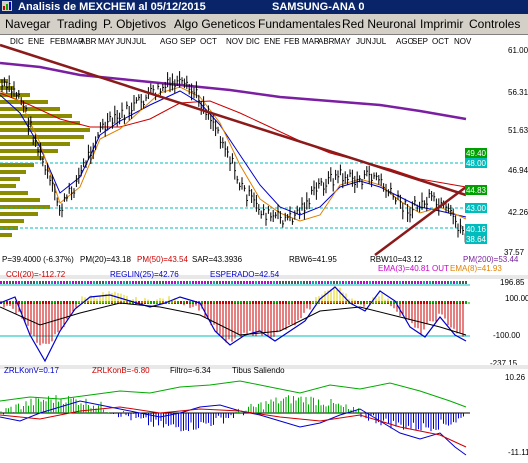  Describe the element at coordinates (106, 41) in the screenshot. I see `month-label: MAY` at that location.